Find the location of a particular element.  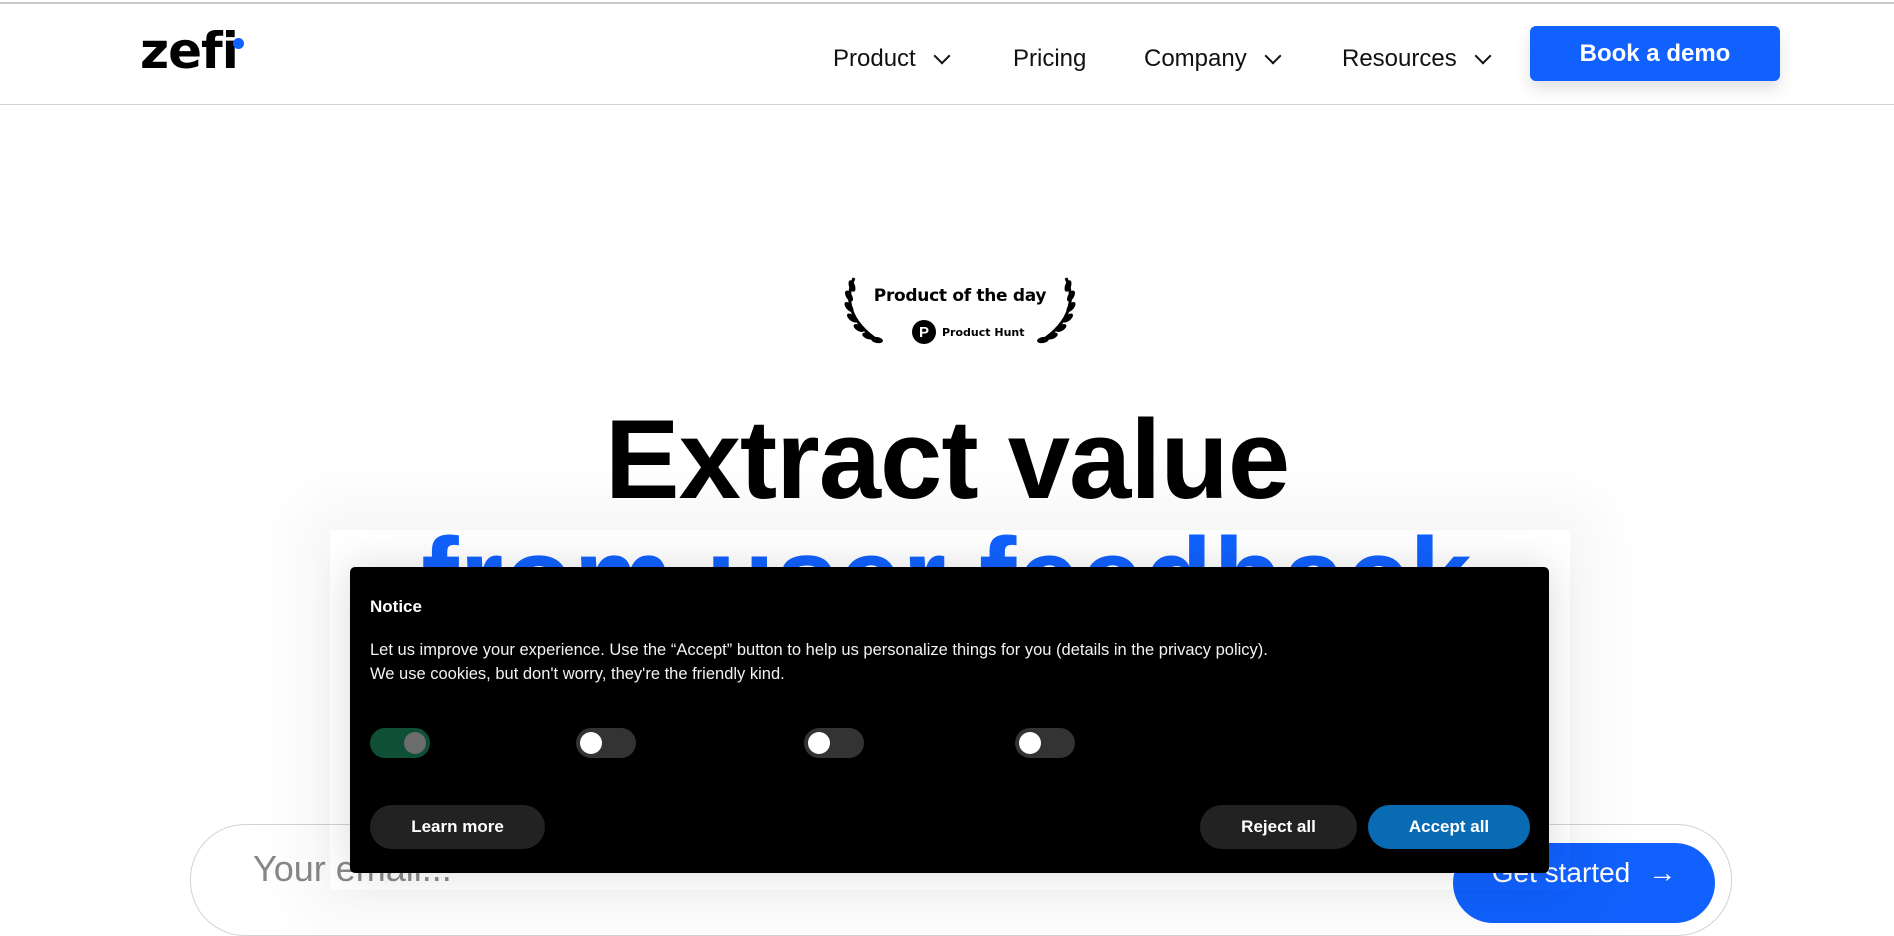

nav-resources: Resources is located at coordinates (1417, 59).